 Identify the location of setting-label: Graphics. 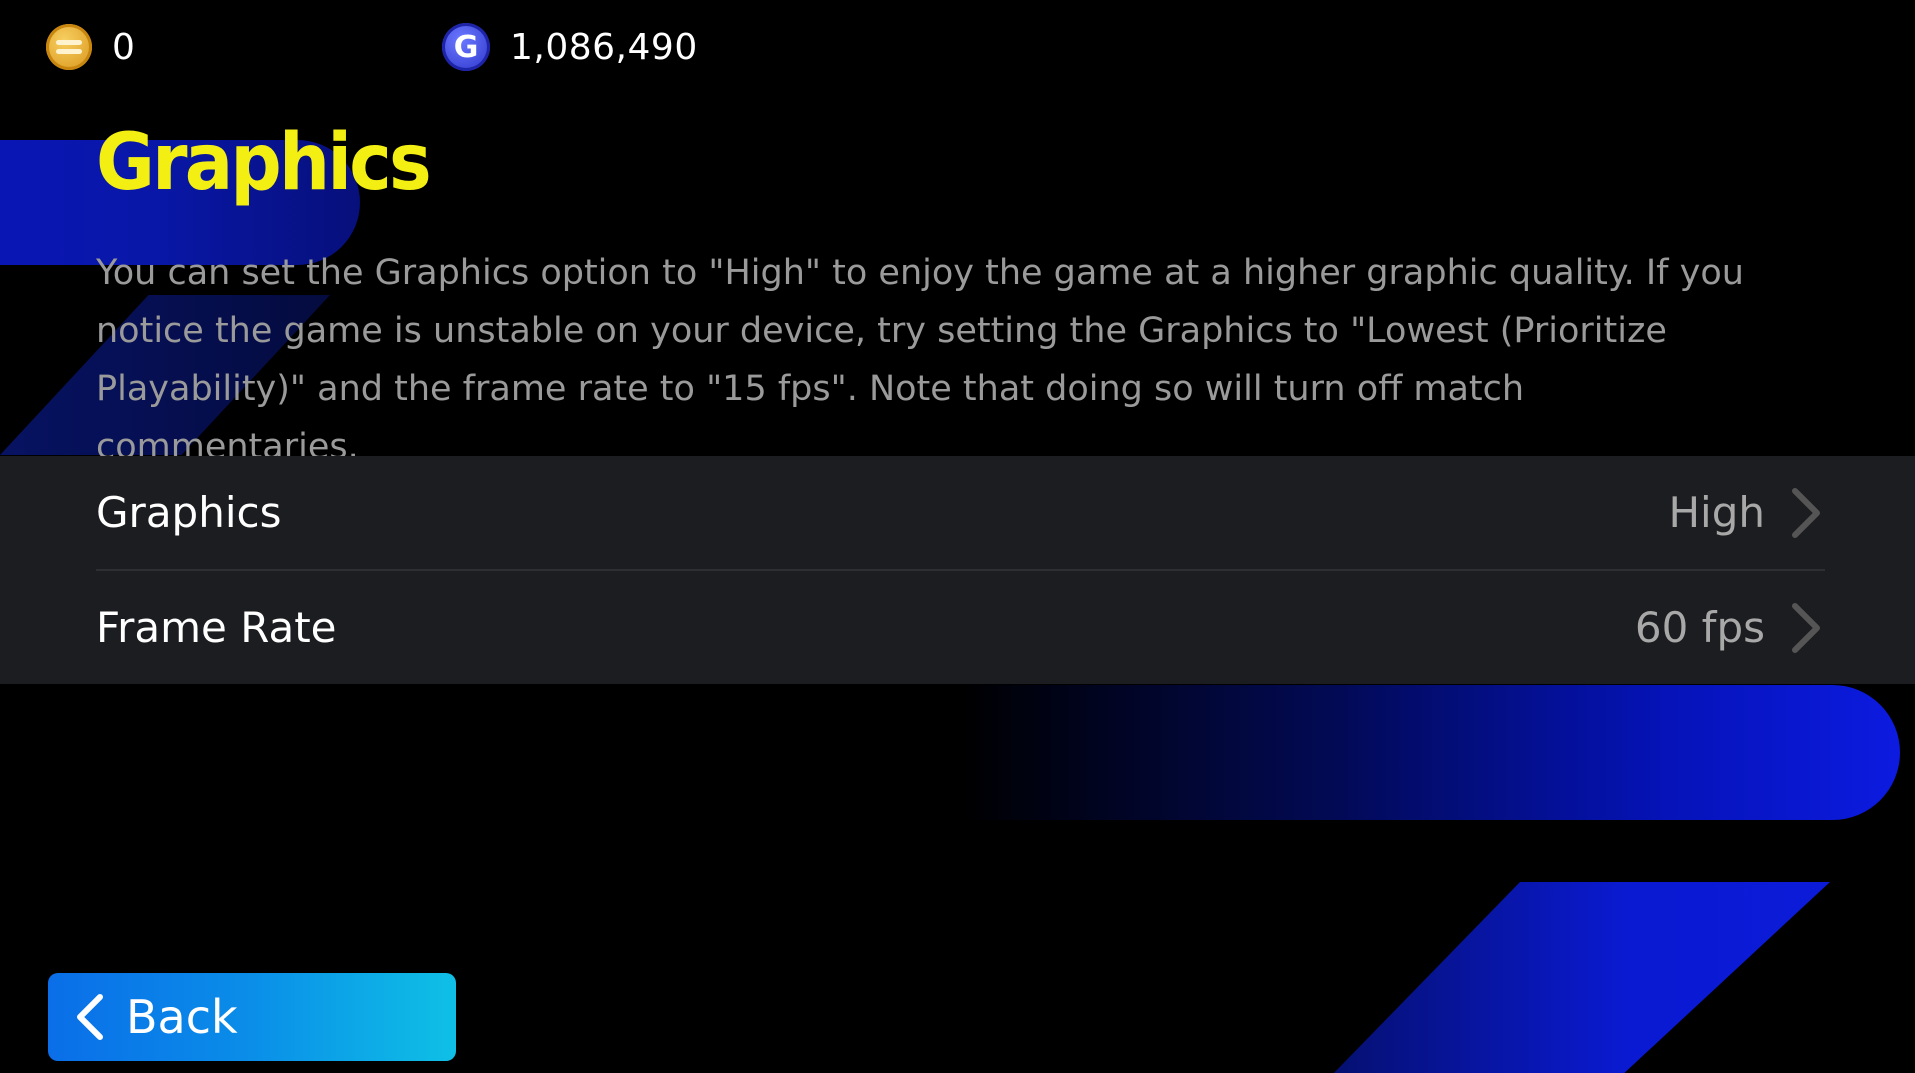
(189, 512).